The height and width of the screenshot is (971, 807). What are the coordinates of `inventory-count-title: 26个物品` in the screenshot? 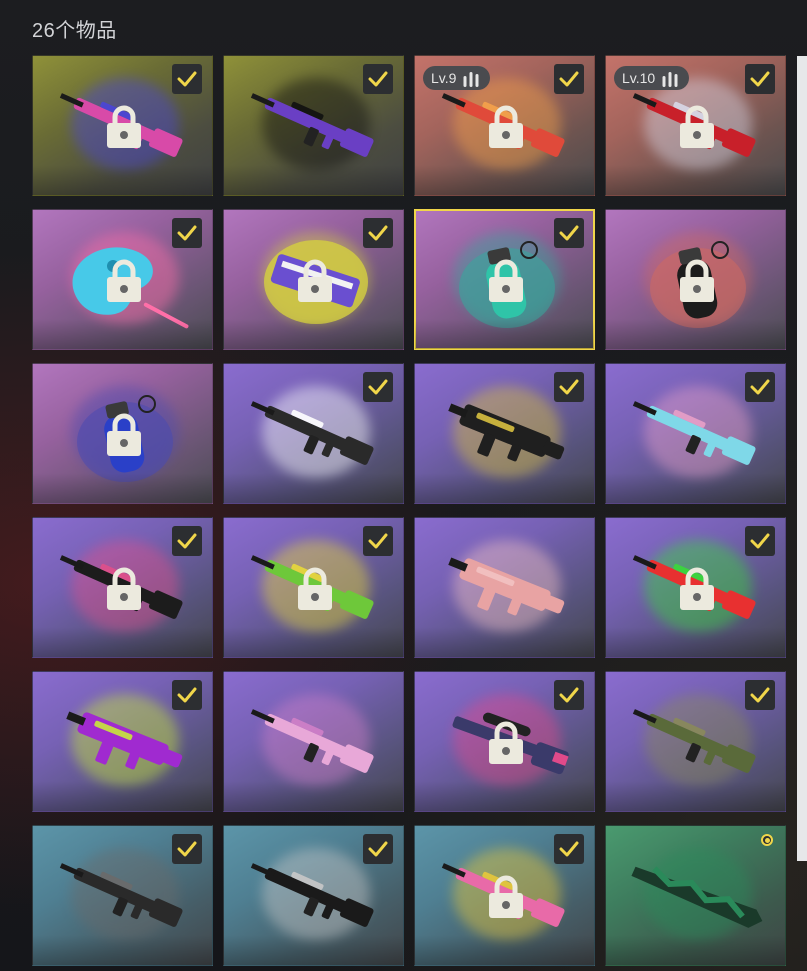 It's located at (74, 31).